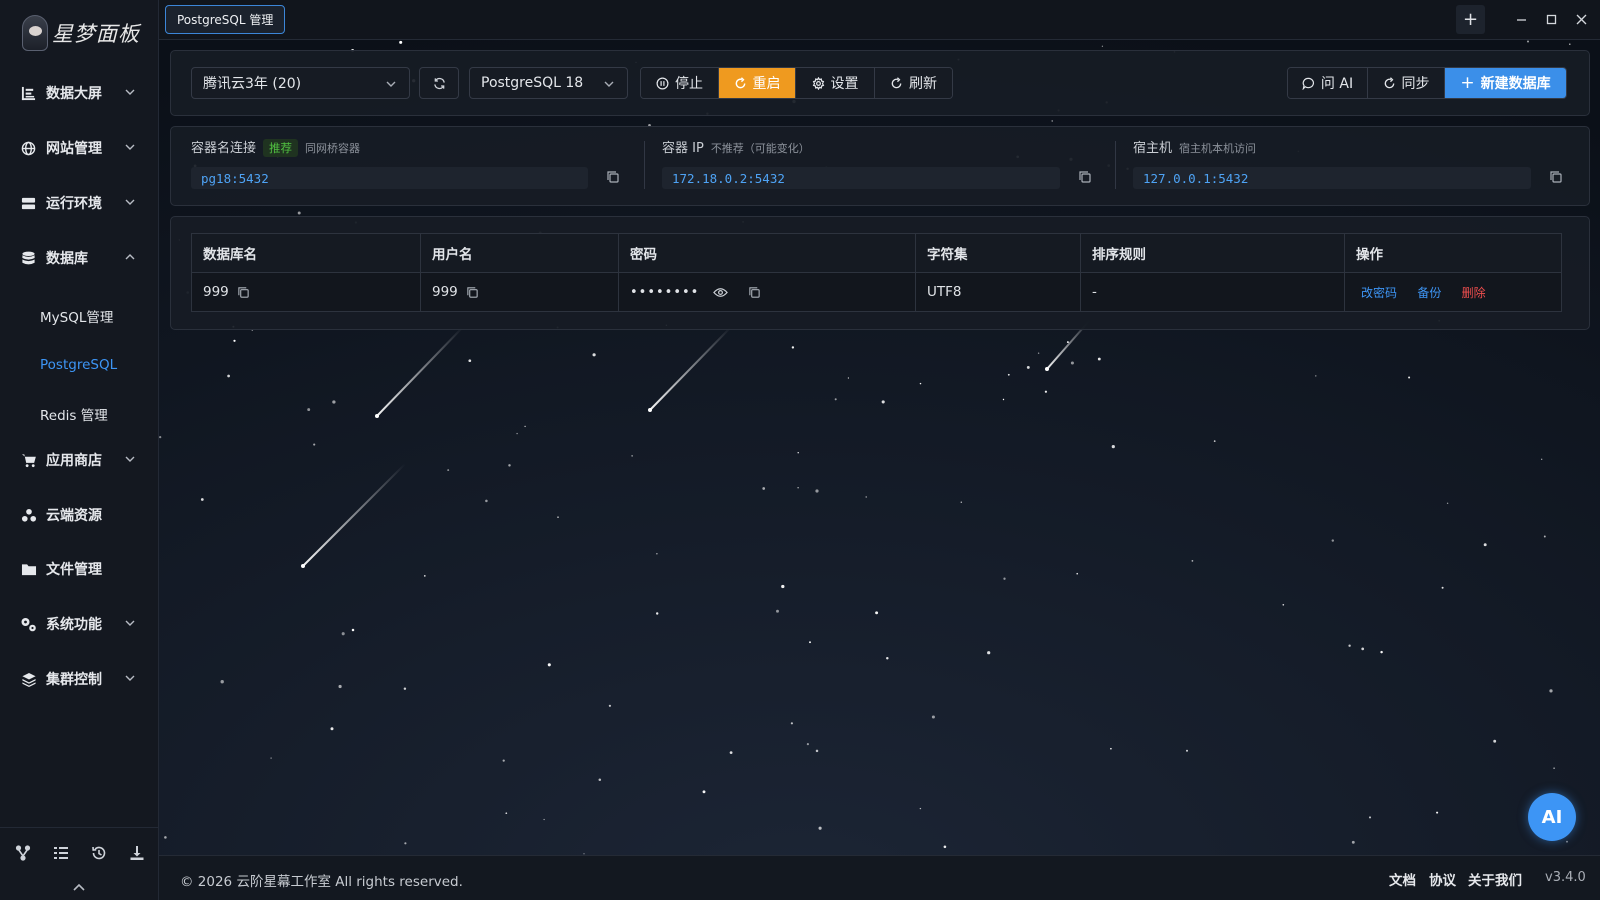  What do you see at coordinates (1402, 879) in the screenshot?
I see `docs-link: 文档` at bounding box center [1402, 879].